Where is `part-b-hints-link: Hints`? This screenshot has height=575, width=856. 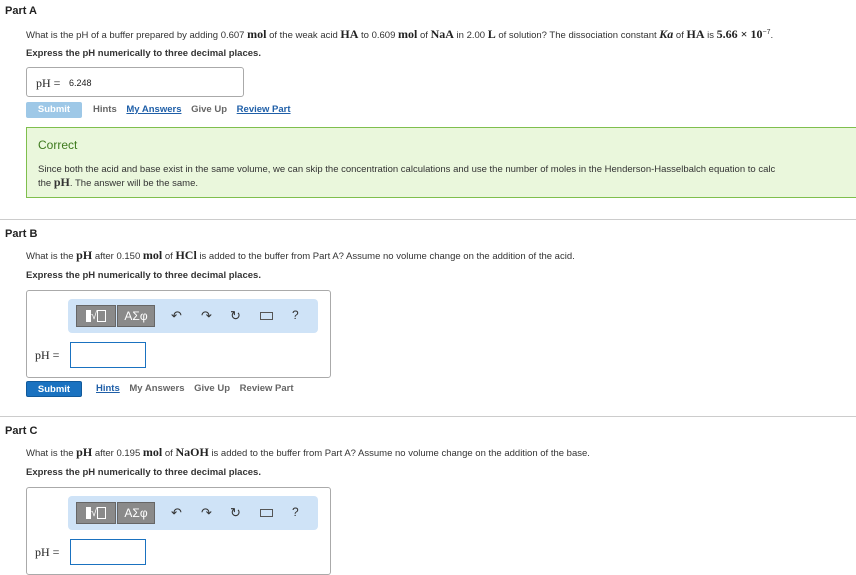
part-b-hints-link: Hints is located at coordinates (108, 388).